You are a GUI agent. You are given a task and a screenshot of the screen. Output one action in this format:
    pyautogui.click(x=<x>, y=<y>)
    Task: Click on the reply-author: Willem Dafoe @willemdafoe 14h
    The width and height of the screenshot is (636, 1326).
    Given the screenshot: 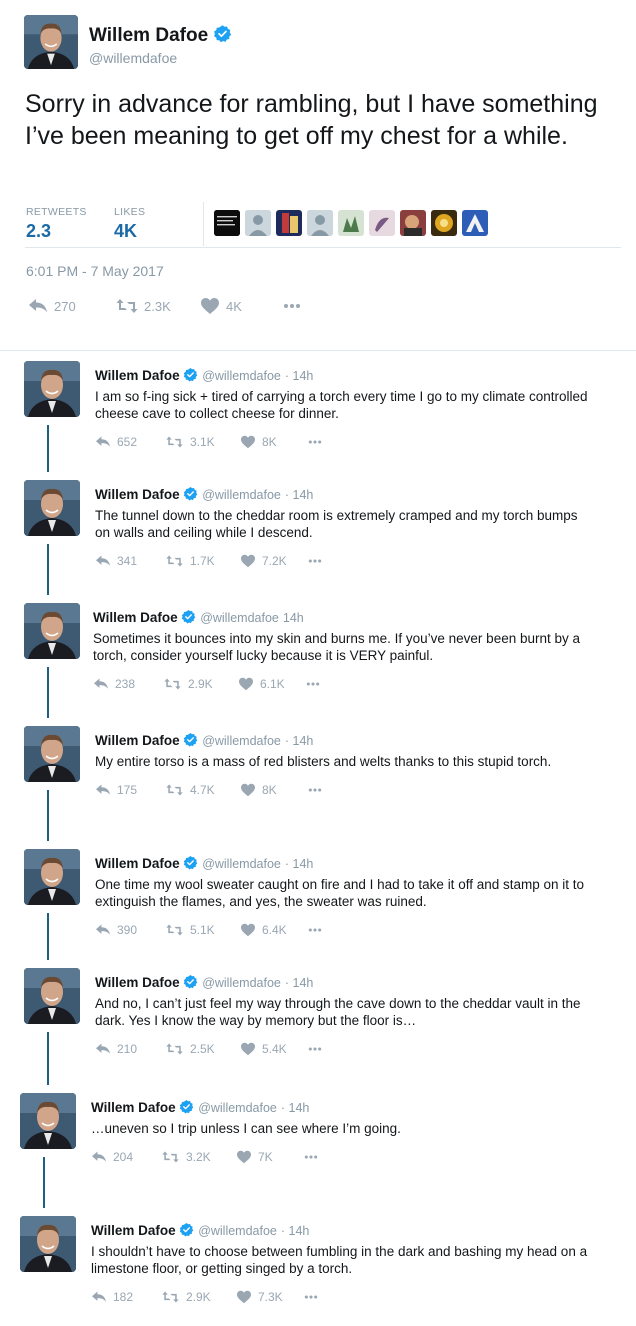 What is the action you would take?
    pyautogui.click(x=198, y=617)
    